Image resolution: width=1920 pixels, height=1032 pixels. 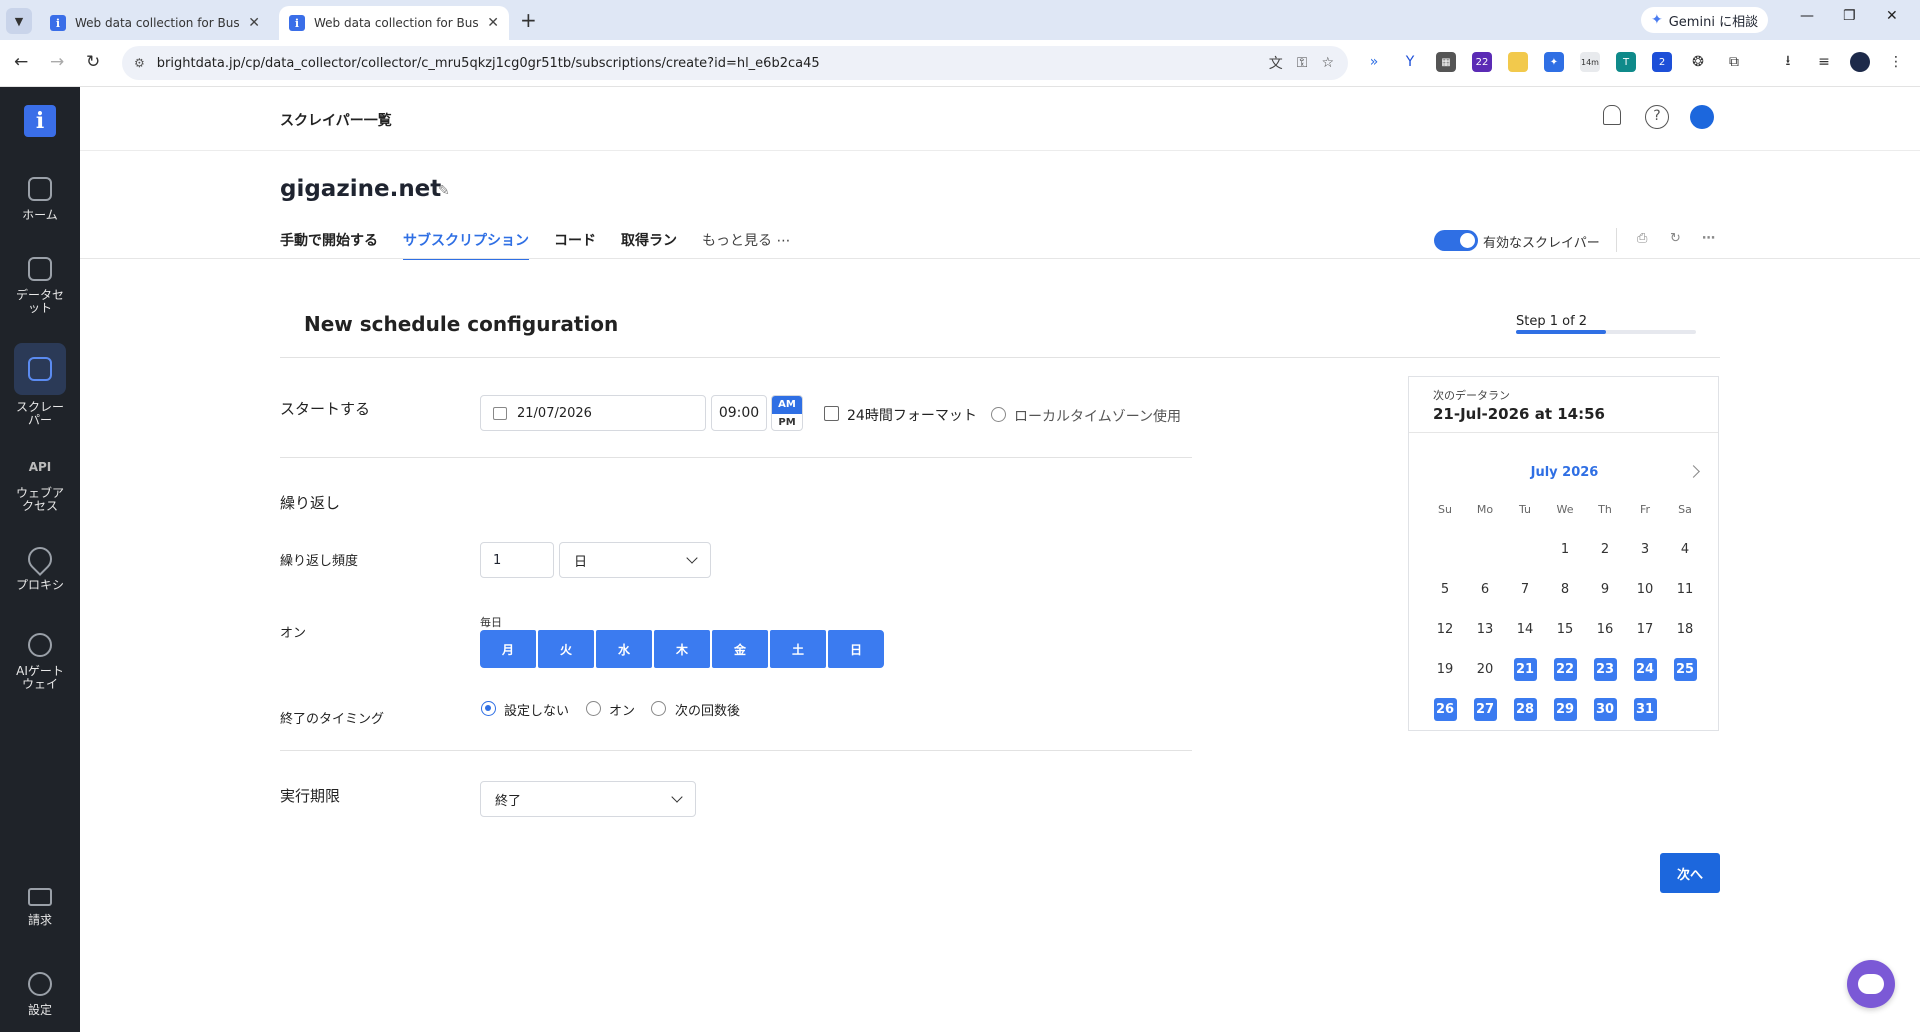 I want to click on more-options-icon: ⋯, so click(x=1708, y=238).